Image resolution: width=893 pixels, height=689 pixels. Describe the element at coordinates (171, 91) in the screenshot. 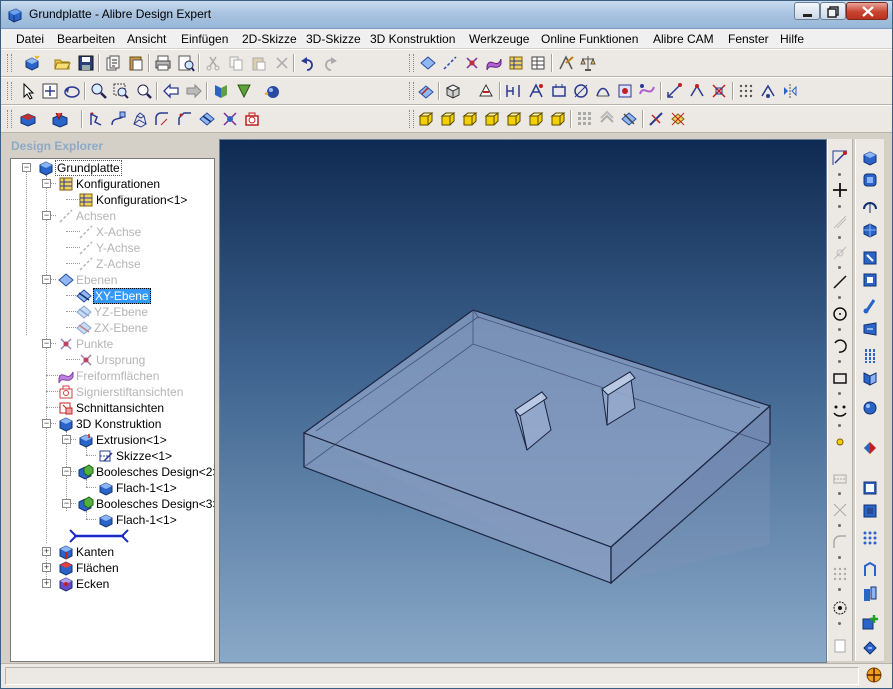

I see `previous-view-icon` at that location.